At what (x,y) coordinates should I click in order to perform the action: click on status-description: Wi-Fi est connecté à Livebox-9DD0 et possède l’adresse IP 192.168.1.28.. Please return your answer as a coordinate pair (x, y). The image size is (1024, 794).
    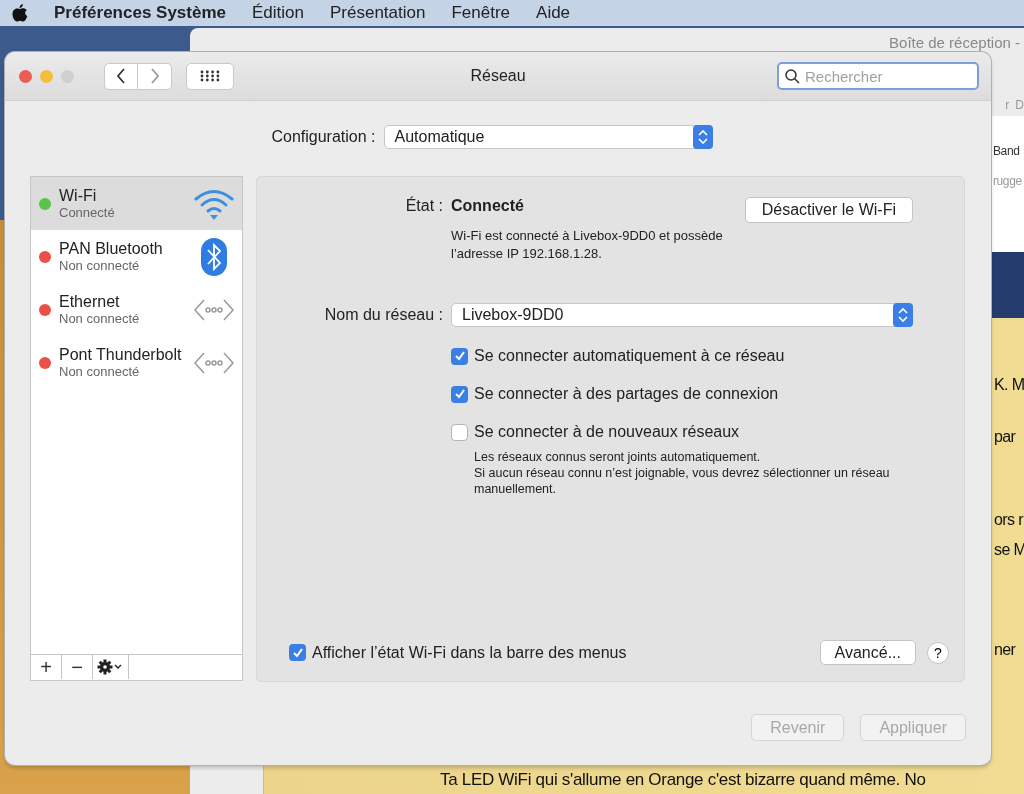
    Looking at the image, I should click on (587, 245).